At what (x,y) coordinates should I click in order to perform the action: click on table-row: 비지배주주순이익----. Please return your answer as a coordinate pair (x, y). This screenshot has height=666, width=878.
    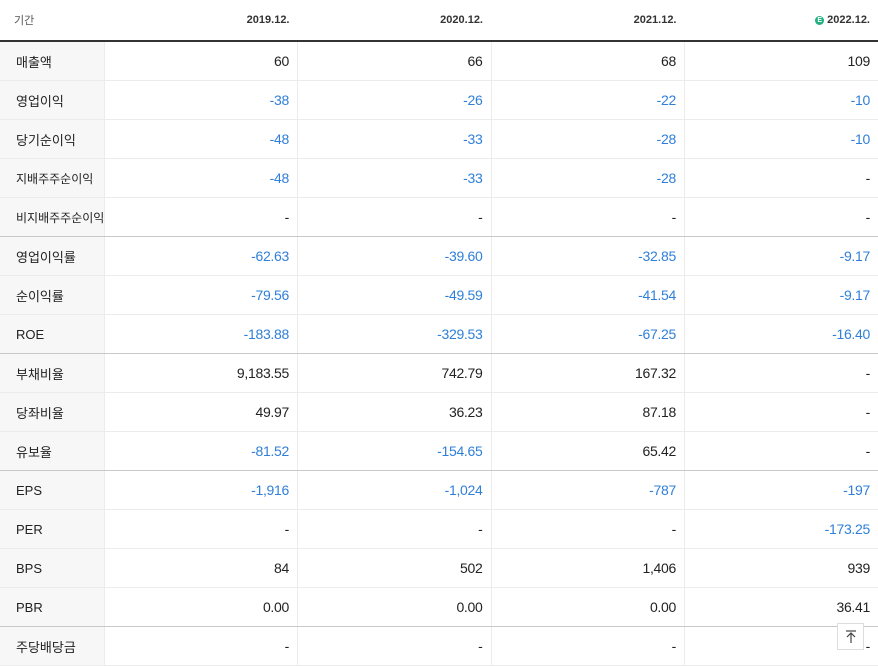
    Looking at the image, I should click on (439, 217).